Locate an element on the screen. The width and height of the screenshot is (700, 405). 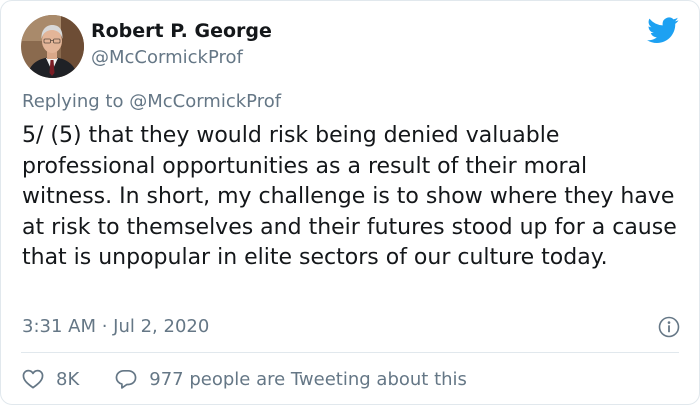
twitter-bird-icon-graphic is located at coordinates (663, 30).